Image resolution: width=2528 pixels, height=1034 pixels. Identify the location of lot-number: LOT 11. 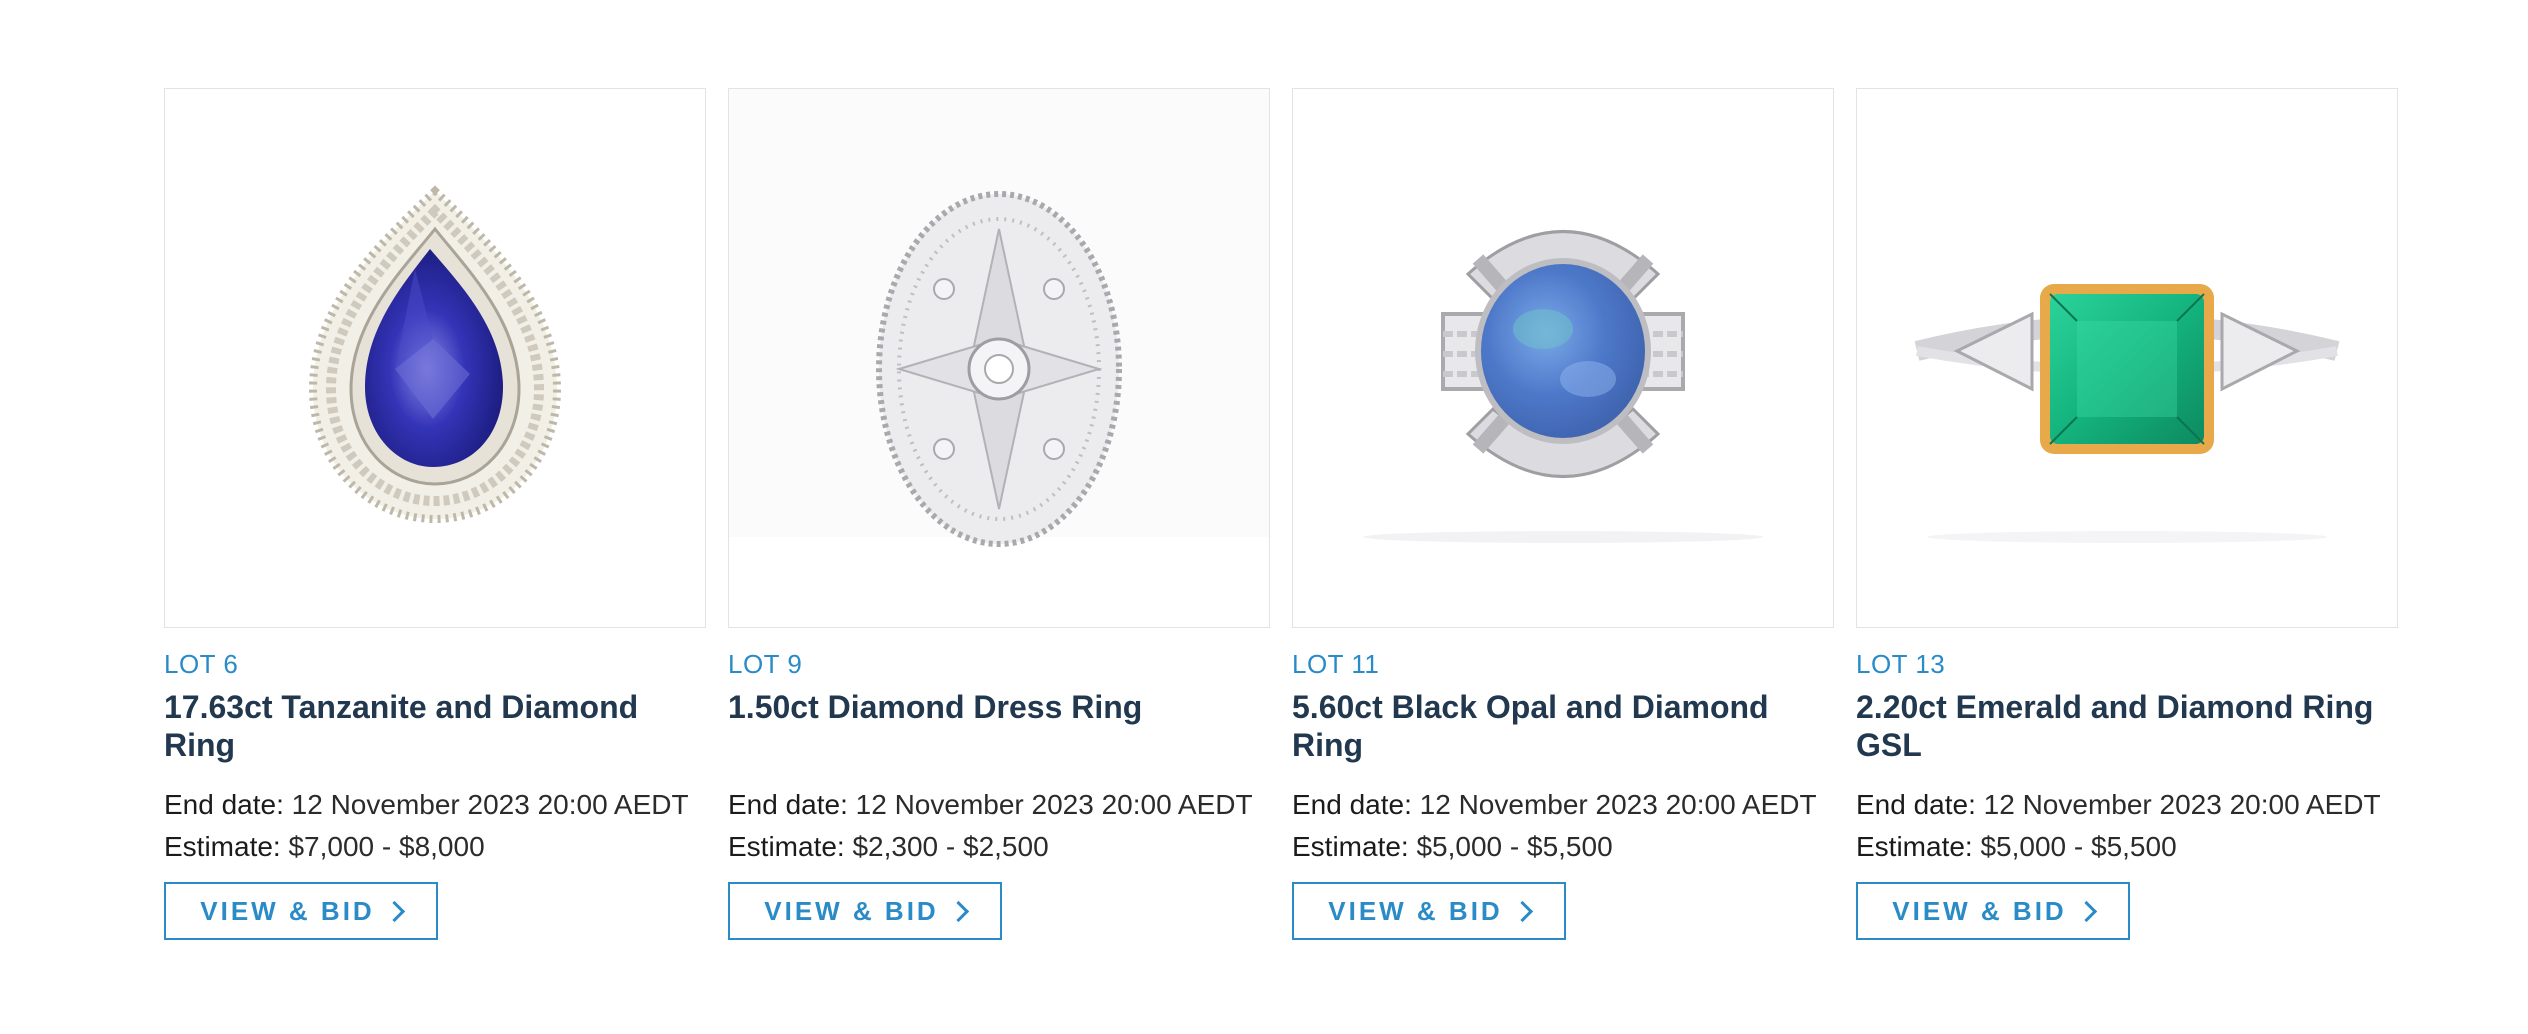
(1336, 664).